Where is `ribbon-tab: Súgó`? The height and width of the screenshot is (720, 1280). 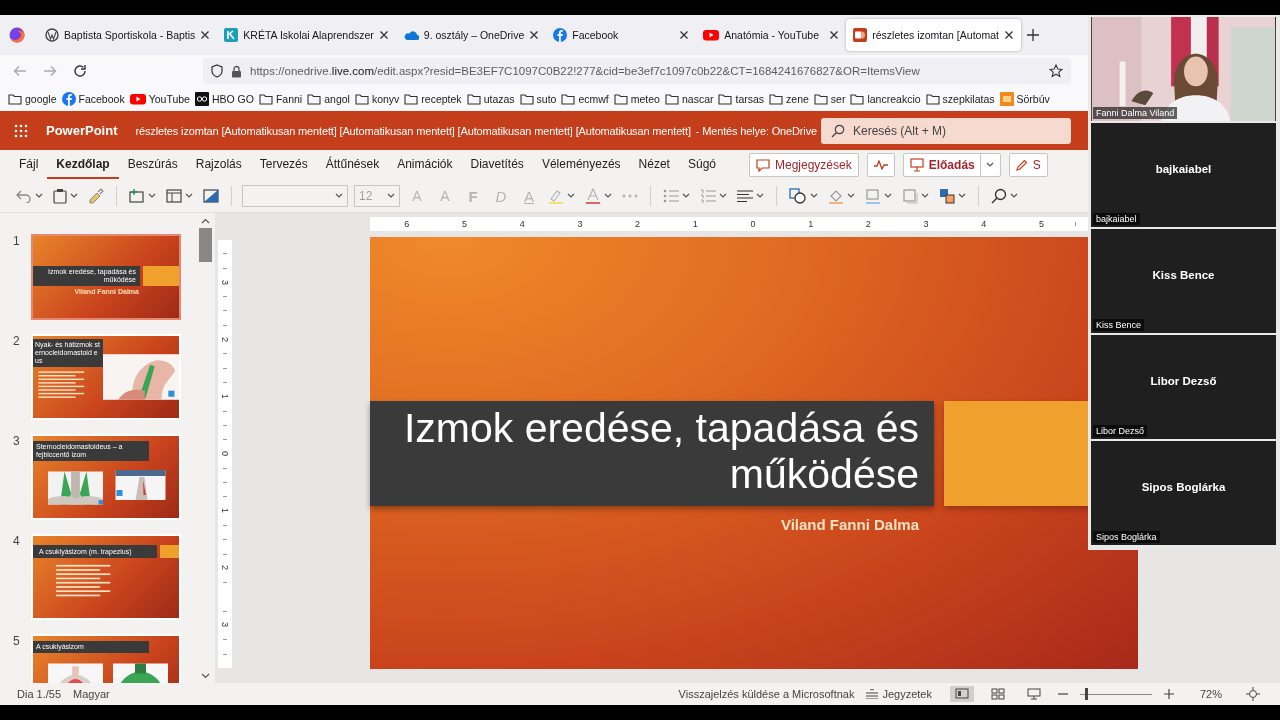 ribbon-tab: Súgó is located at coordinates (701, 165).